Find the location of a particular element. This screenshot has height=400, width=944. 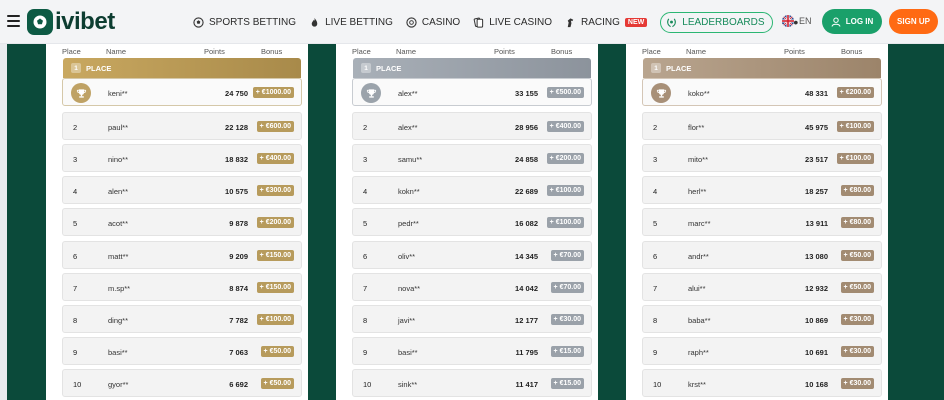

player-name: nino** is located at coordinates (118, 159).